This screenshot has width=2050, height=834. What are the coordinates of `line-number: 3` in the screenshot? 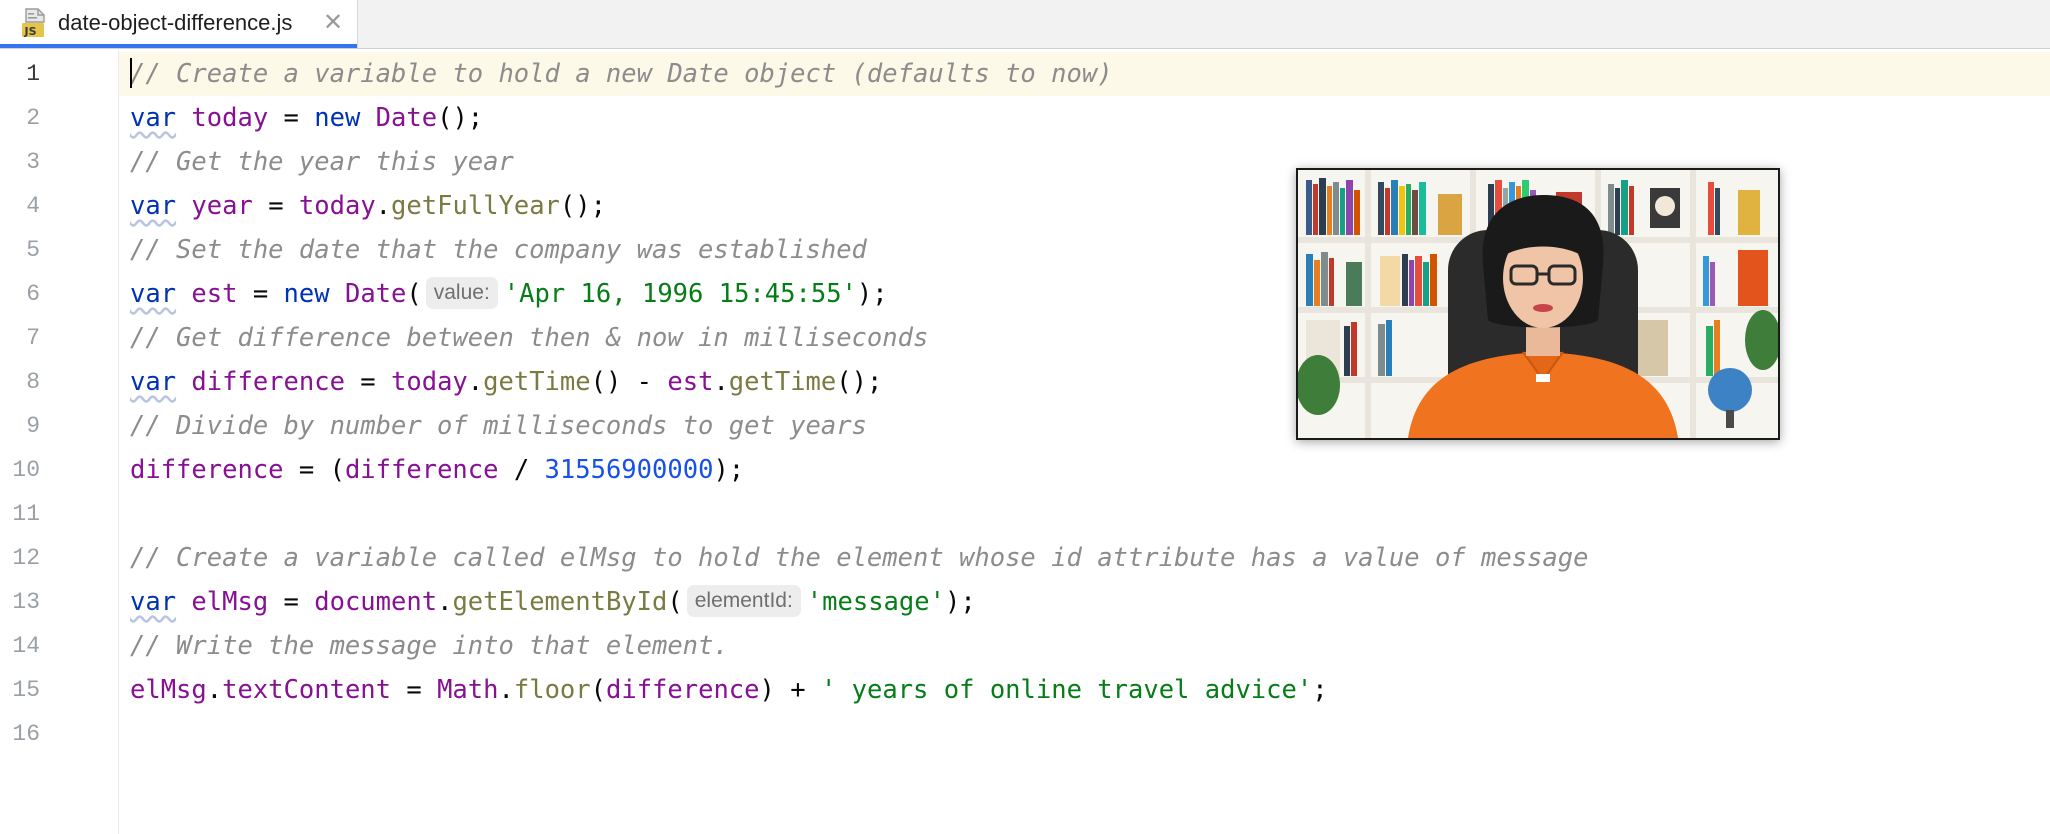 It's located at (20, 162).